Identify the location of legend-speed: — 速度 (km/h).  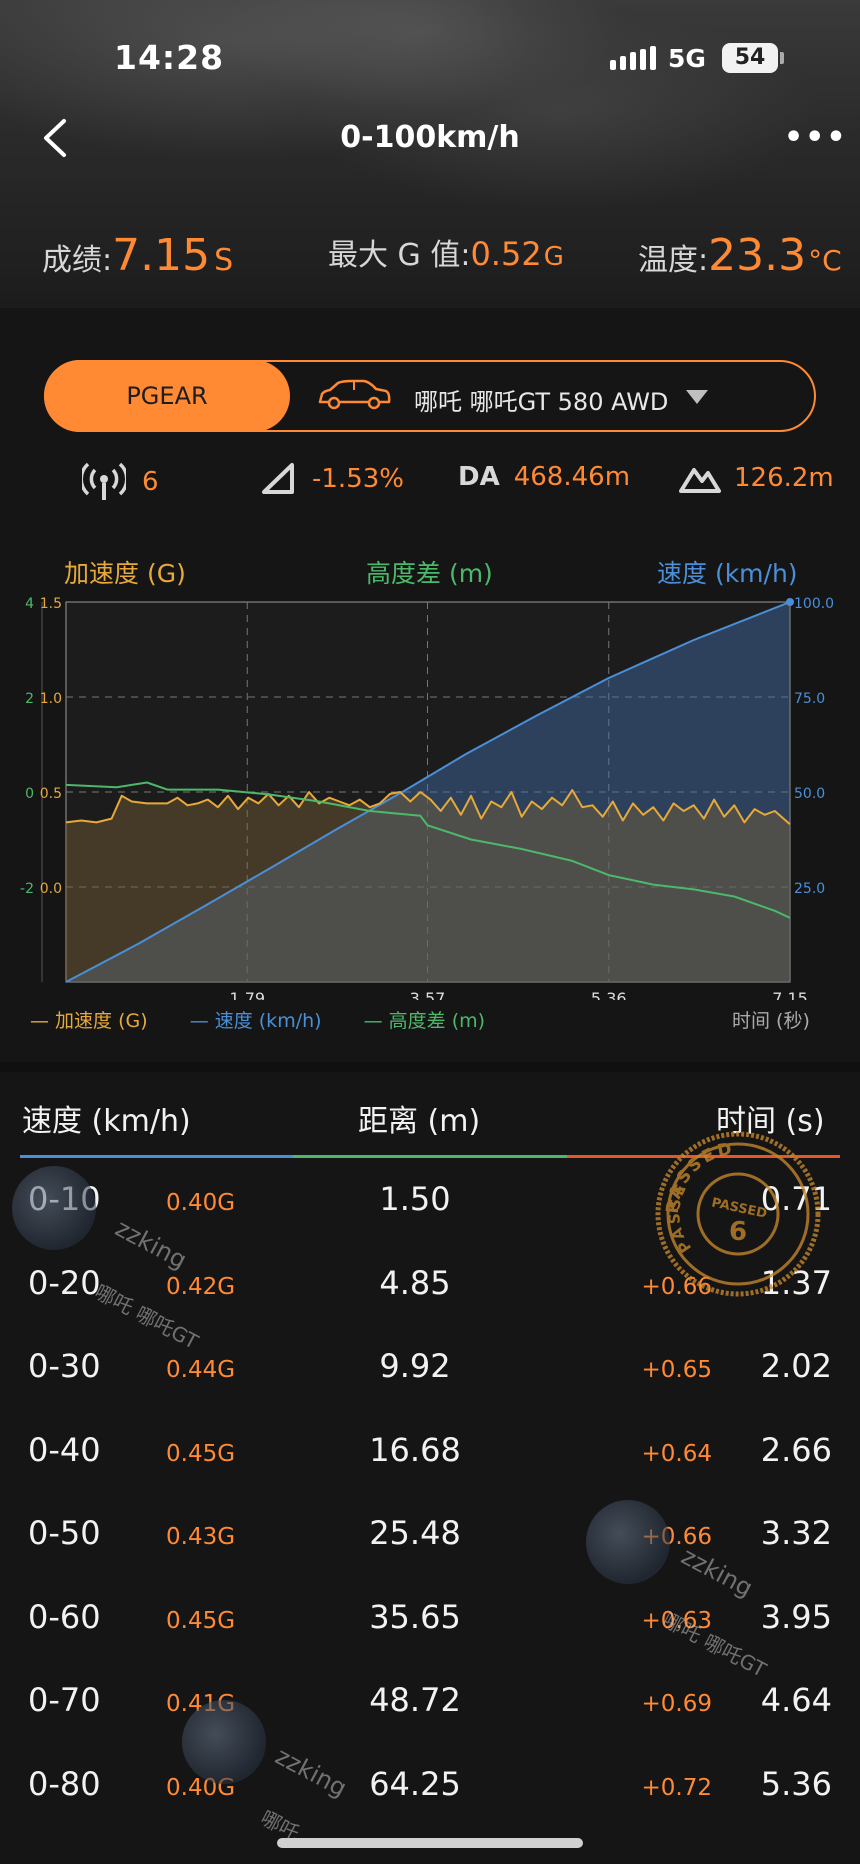
(255, 1021).